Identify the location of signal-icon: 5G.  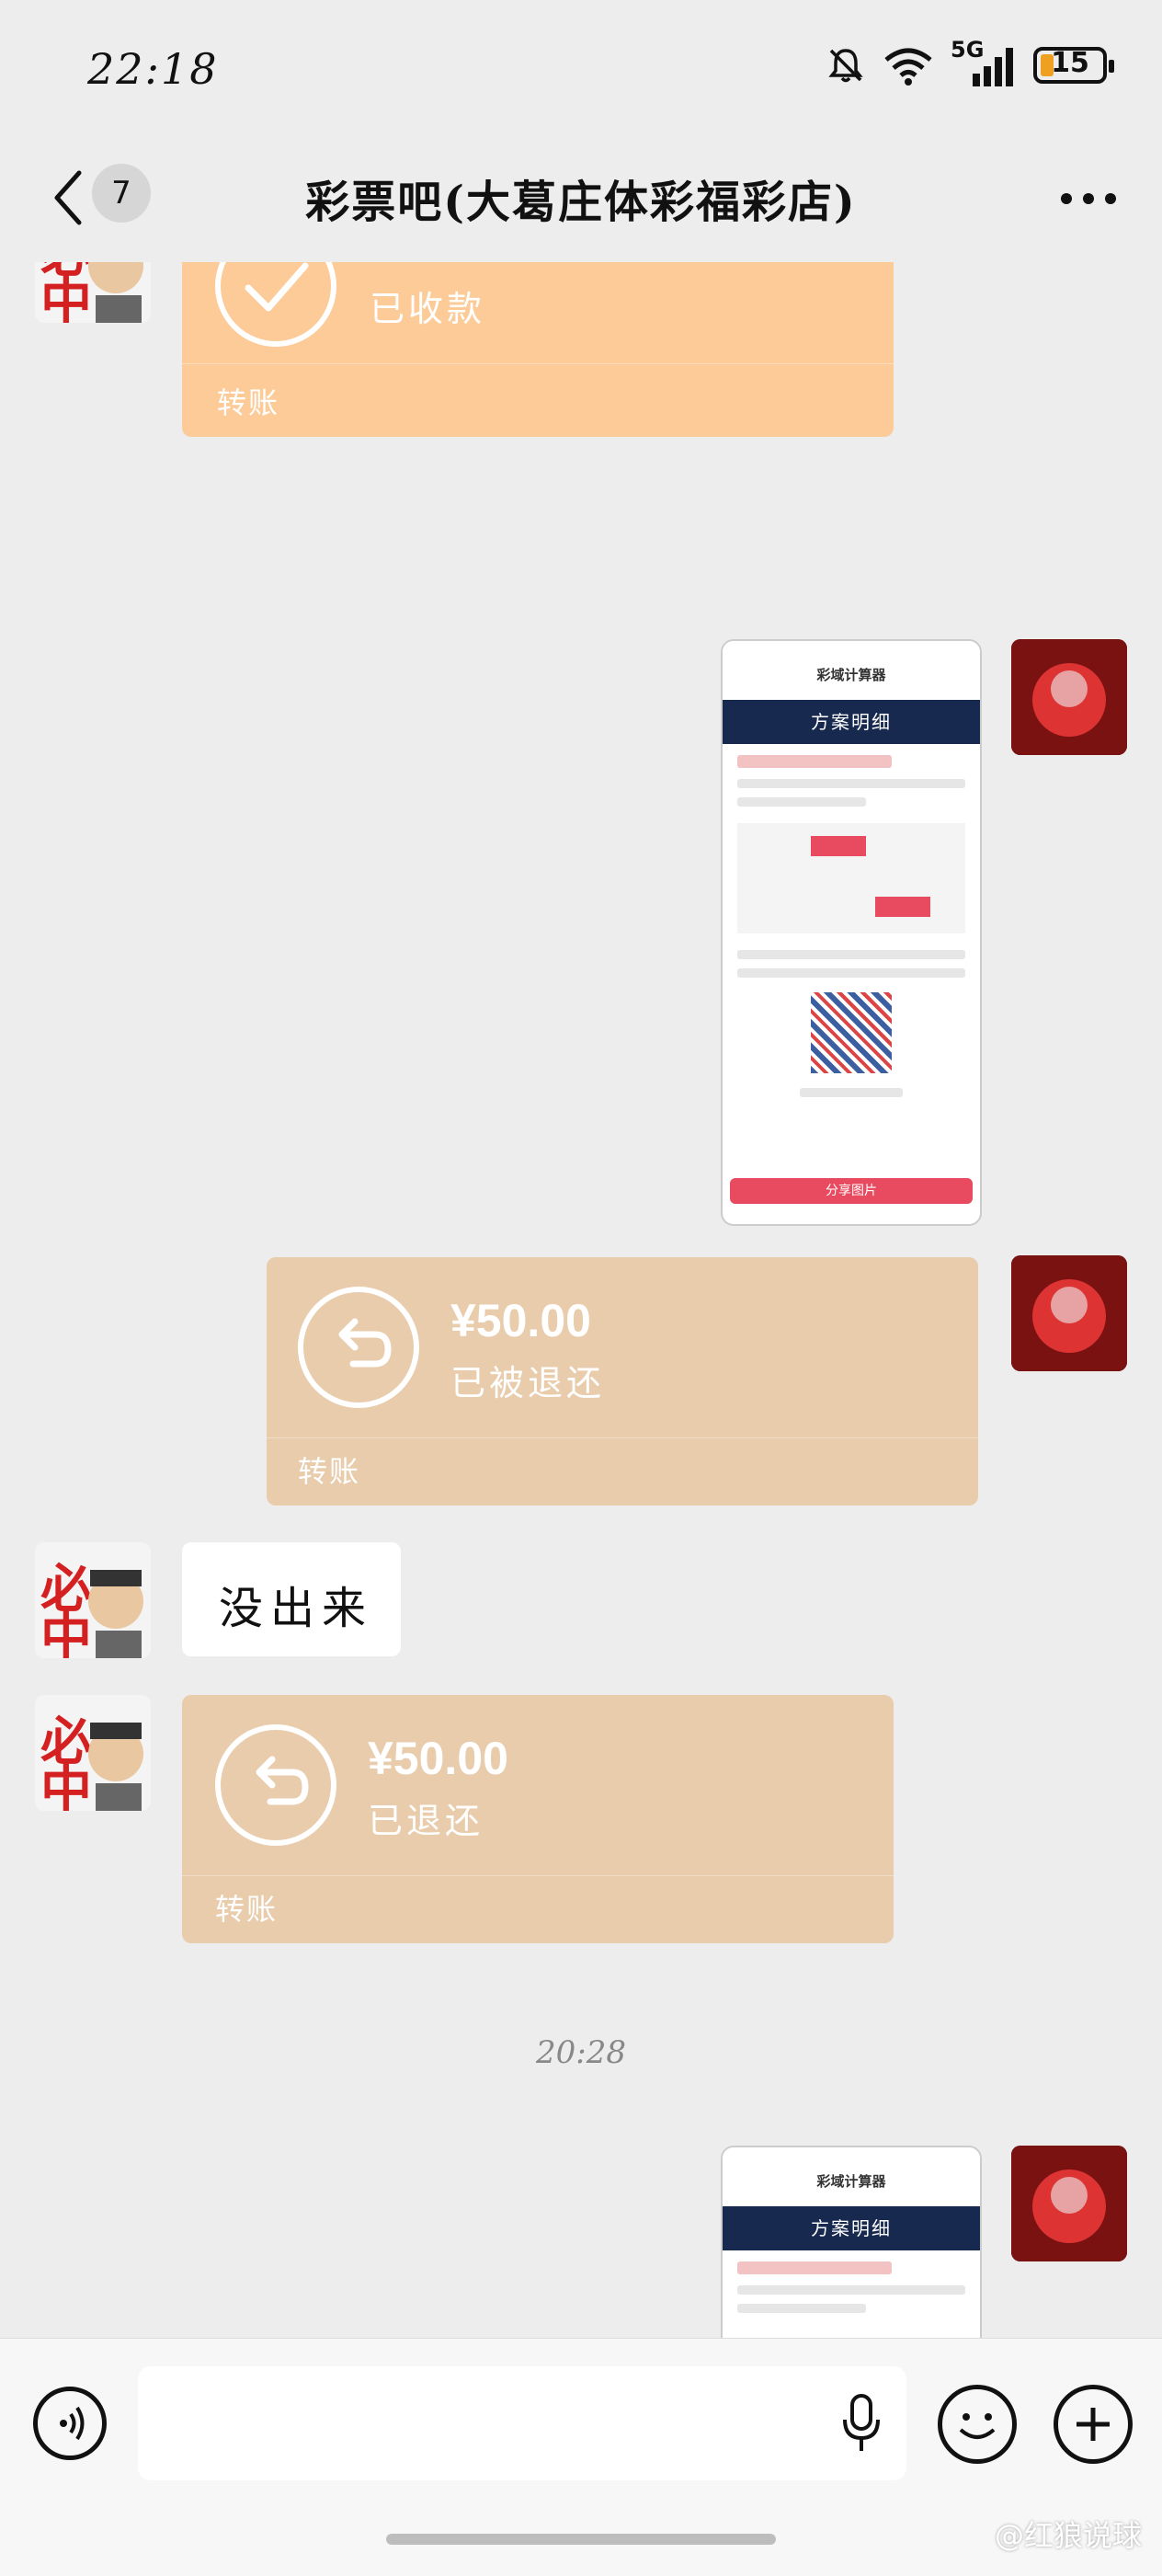
(984, 61).